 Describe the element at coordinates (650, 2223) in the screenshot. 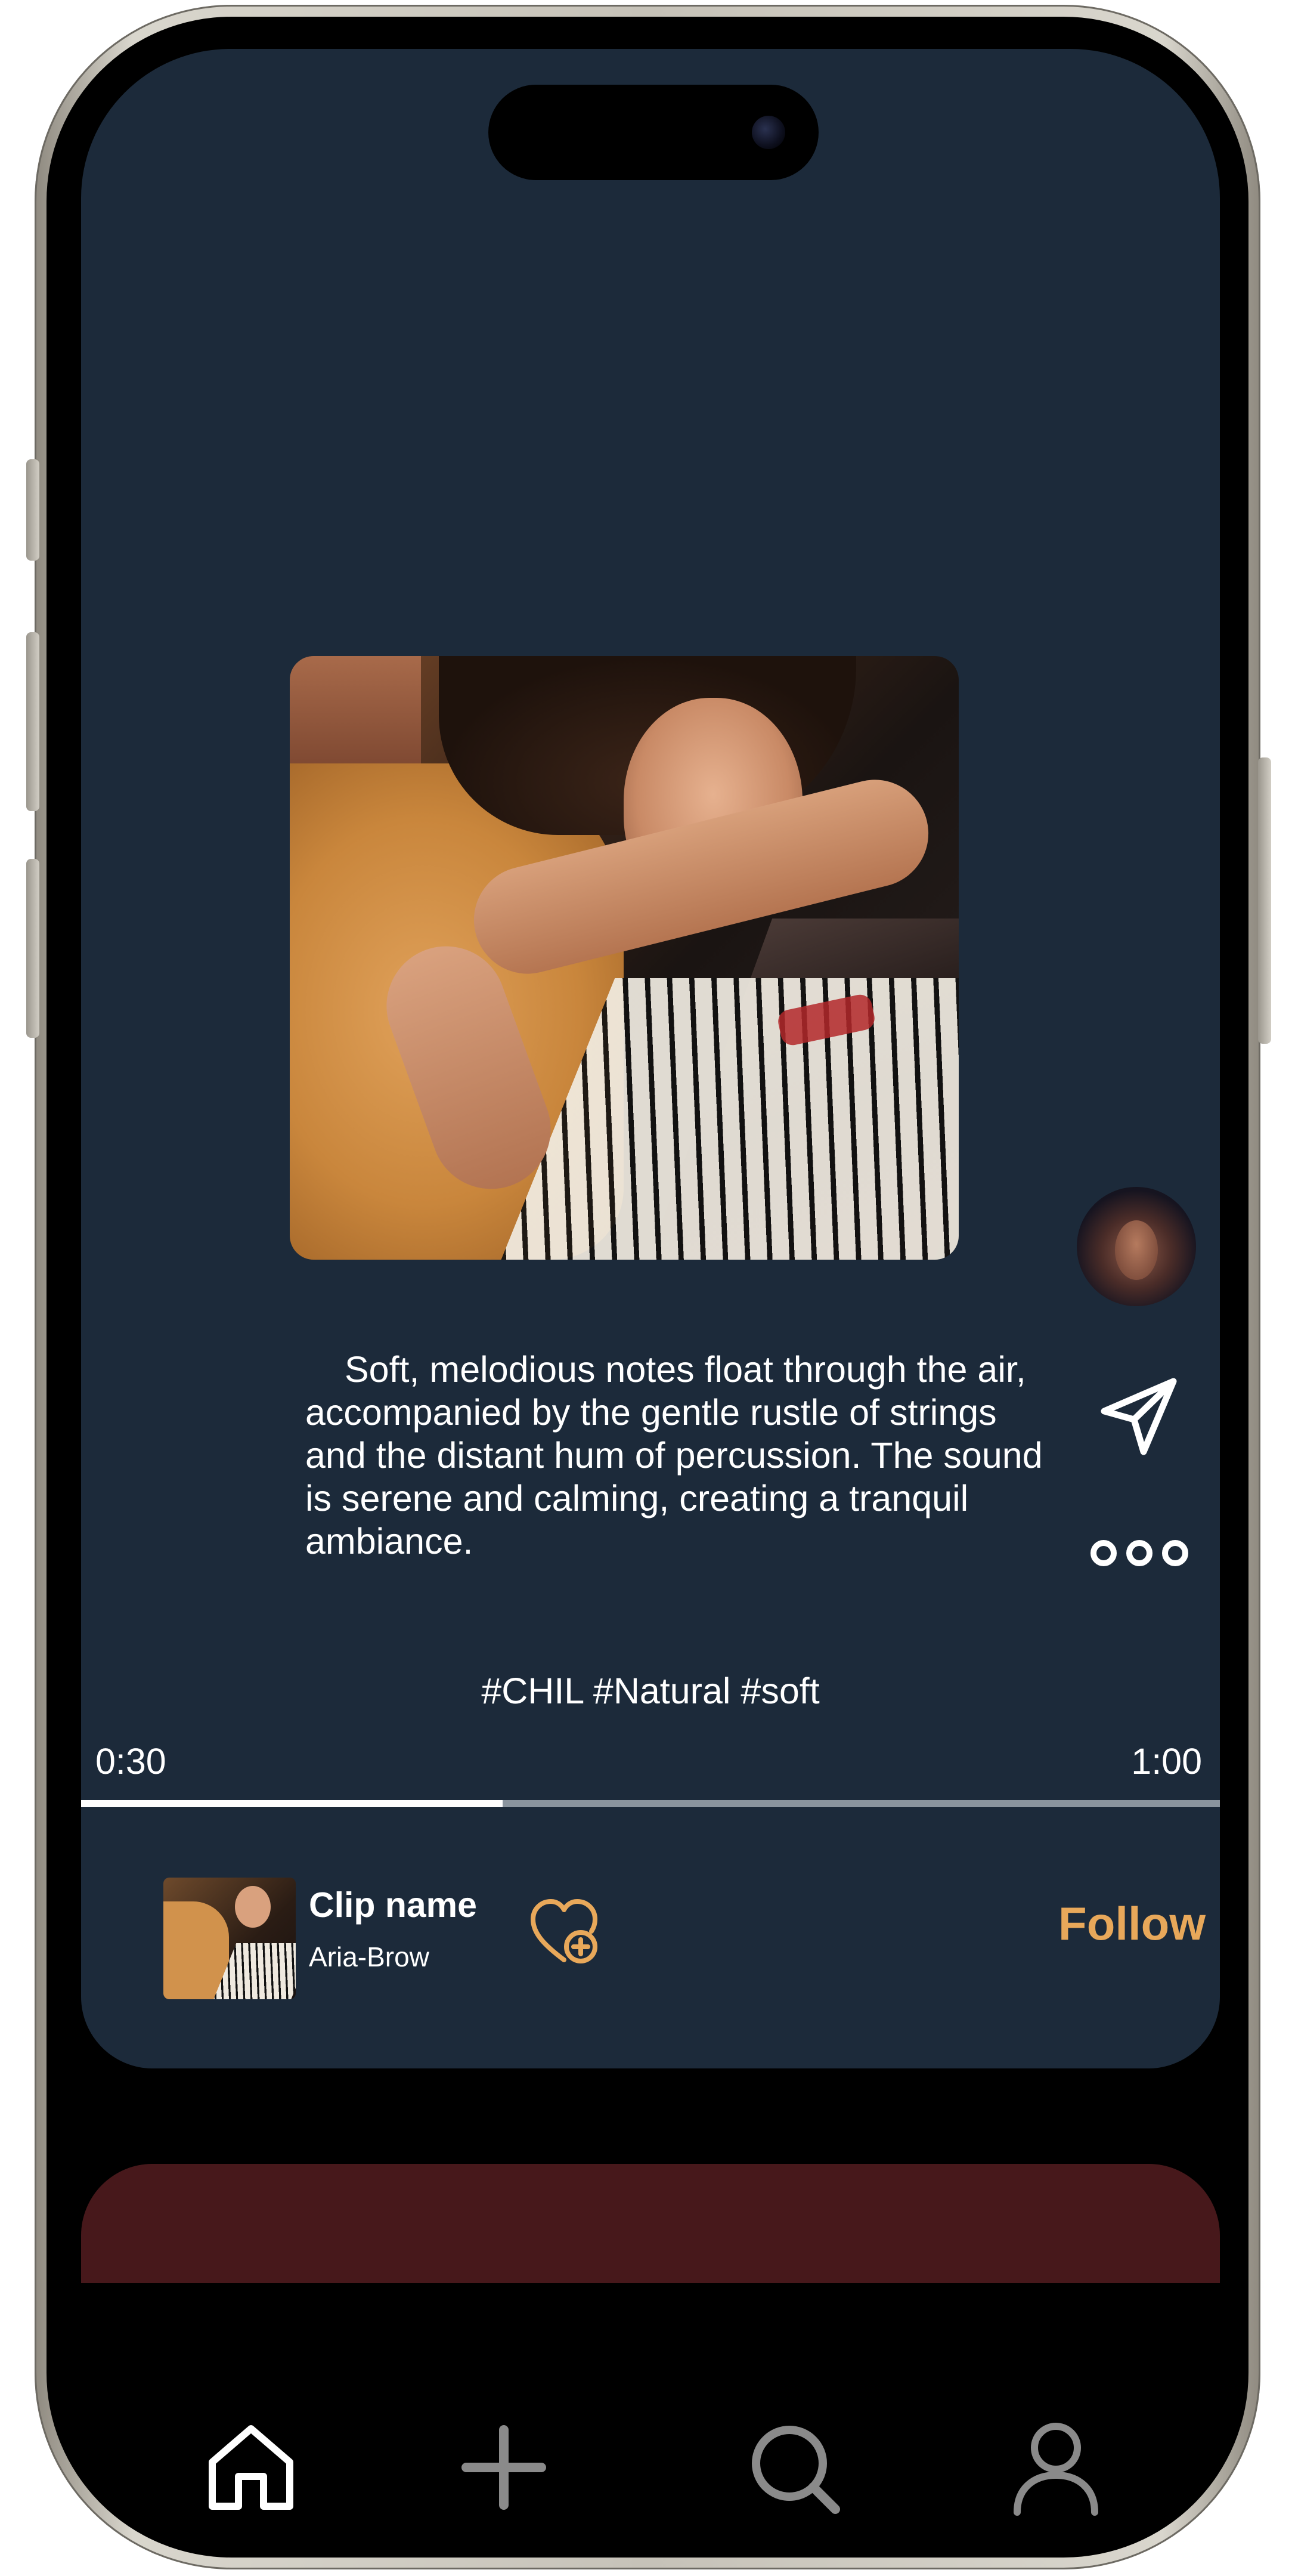

I see `next-post-card` at that location.